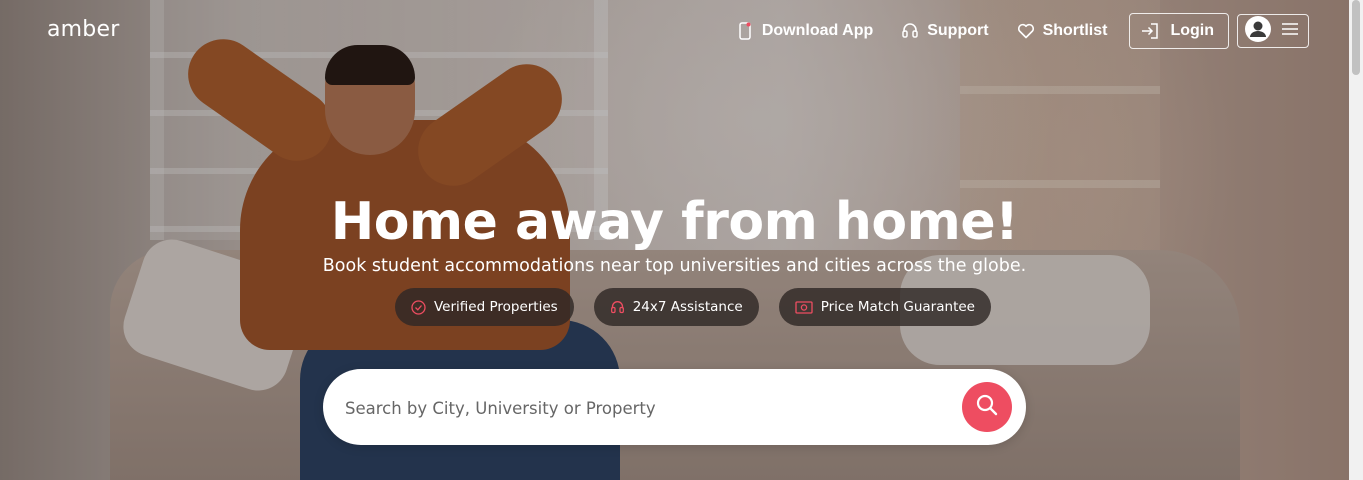 This screenshot has width=1363, height=480. What do you see at coordinates (1150, 31) in the screenshot?
I see `login-icon` at bounding box center [1150, 31].